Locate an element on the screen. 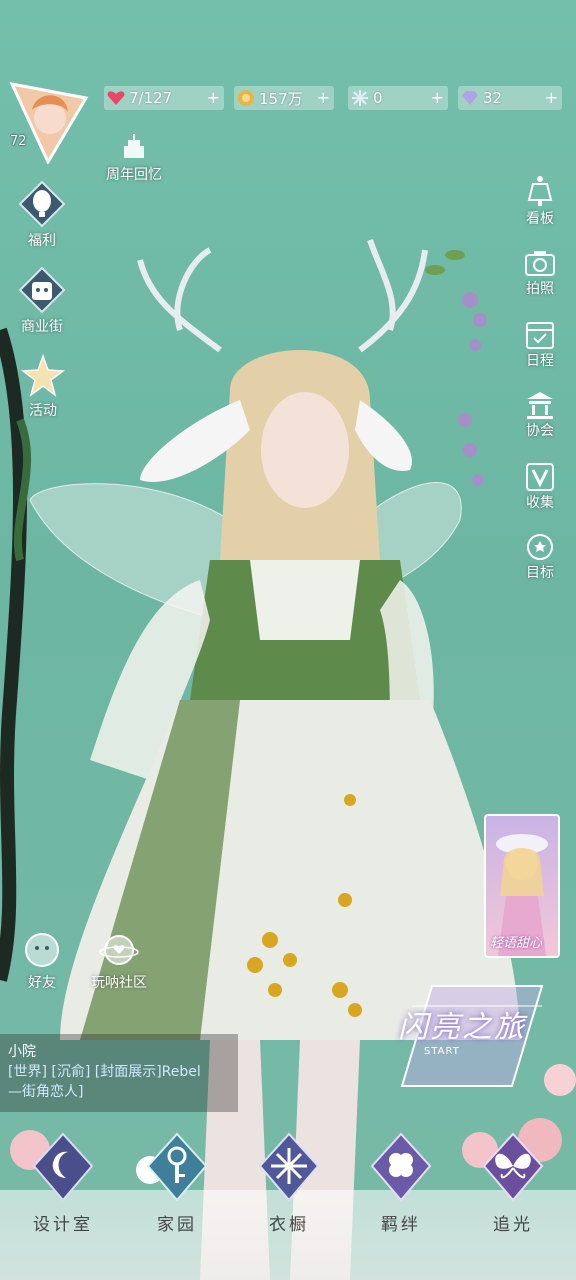 Image resolution: width=576 pixels, height=1280 pixels. nav-home-label: 家园 is located at coordinates (177, 1225).